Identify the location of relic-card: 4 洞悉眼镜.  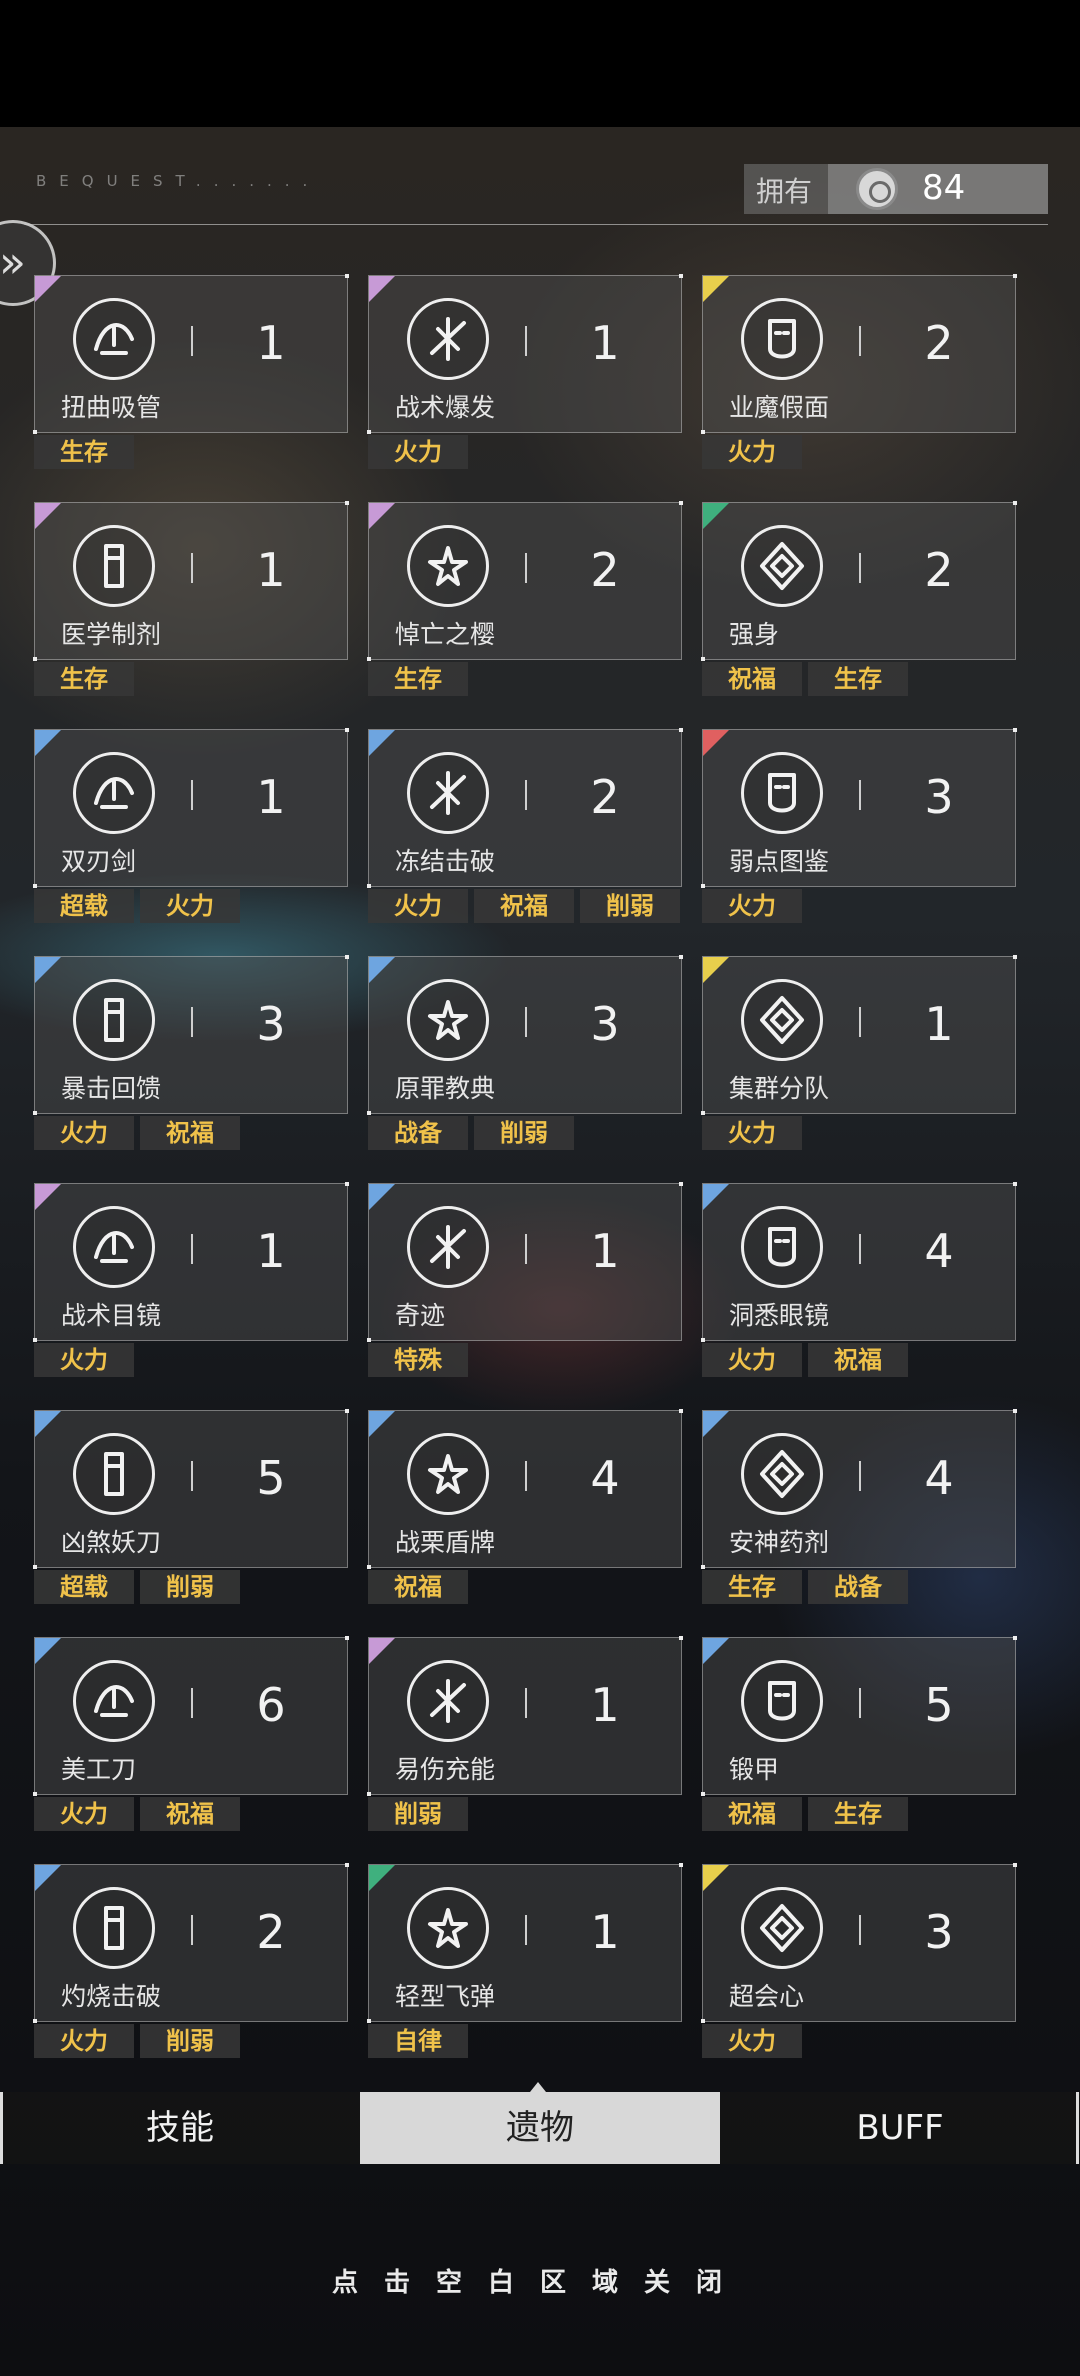
(859, 1262).